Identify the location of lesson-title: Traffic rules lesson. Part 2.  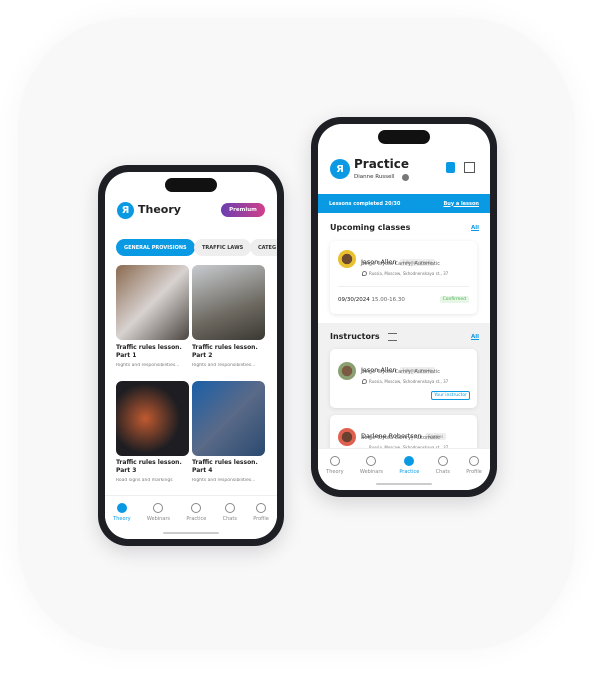
(229, 352).